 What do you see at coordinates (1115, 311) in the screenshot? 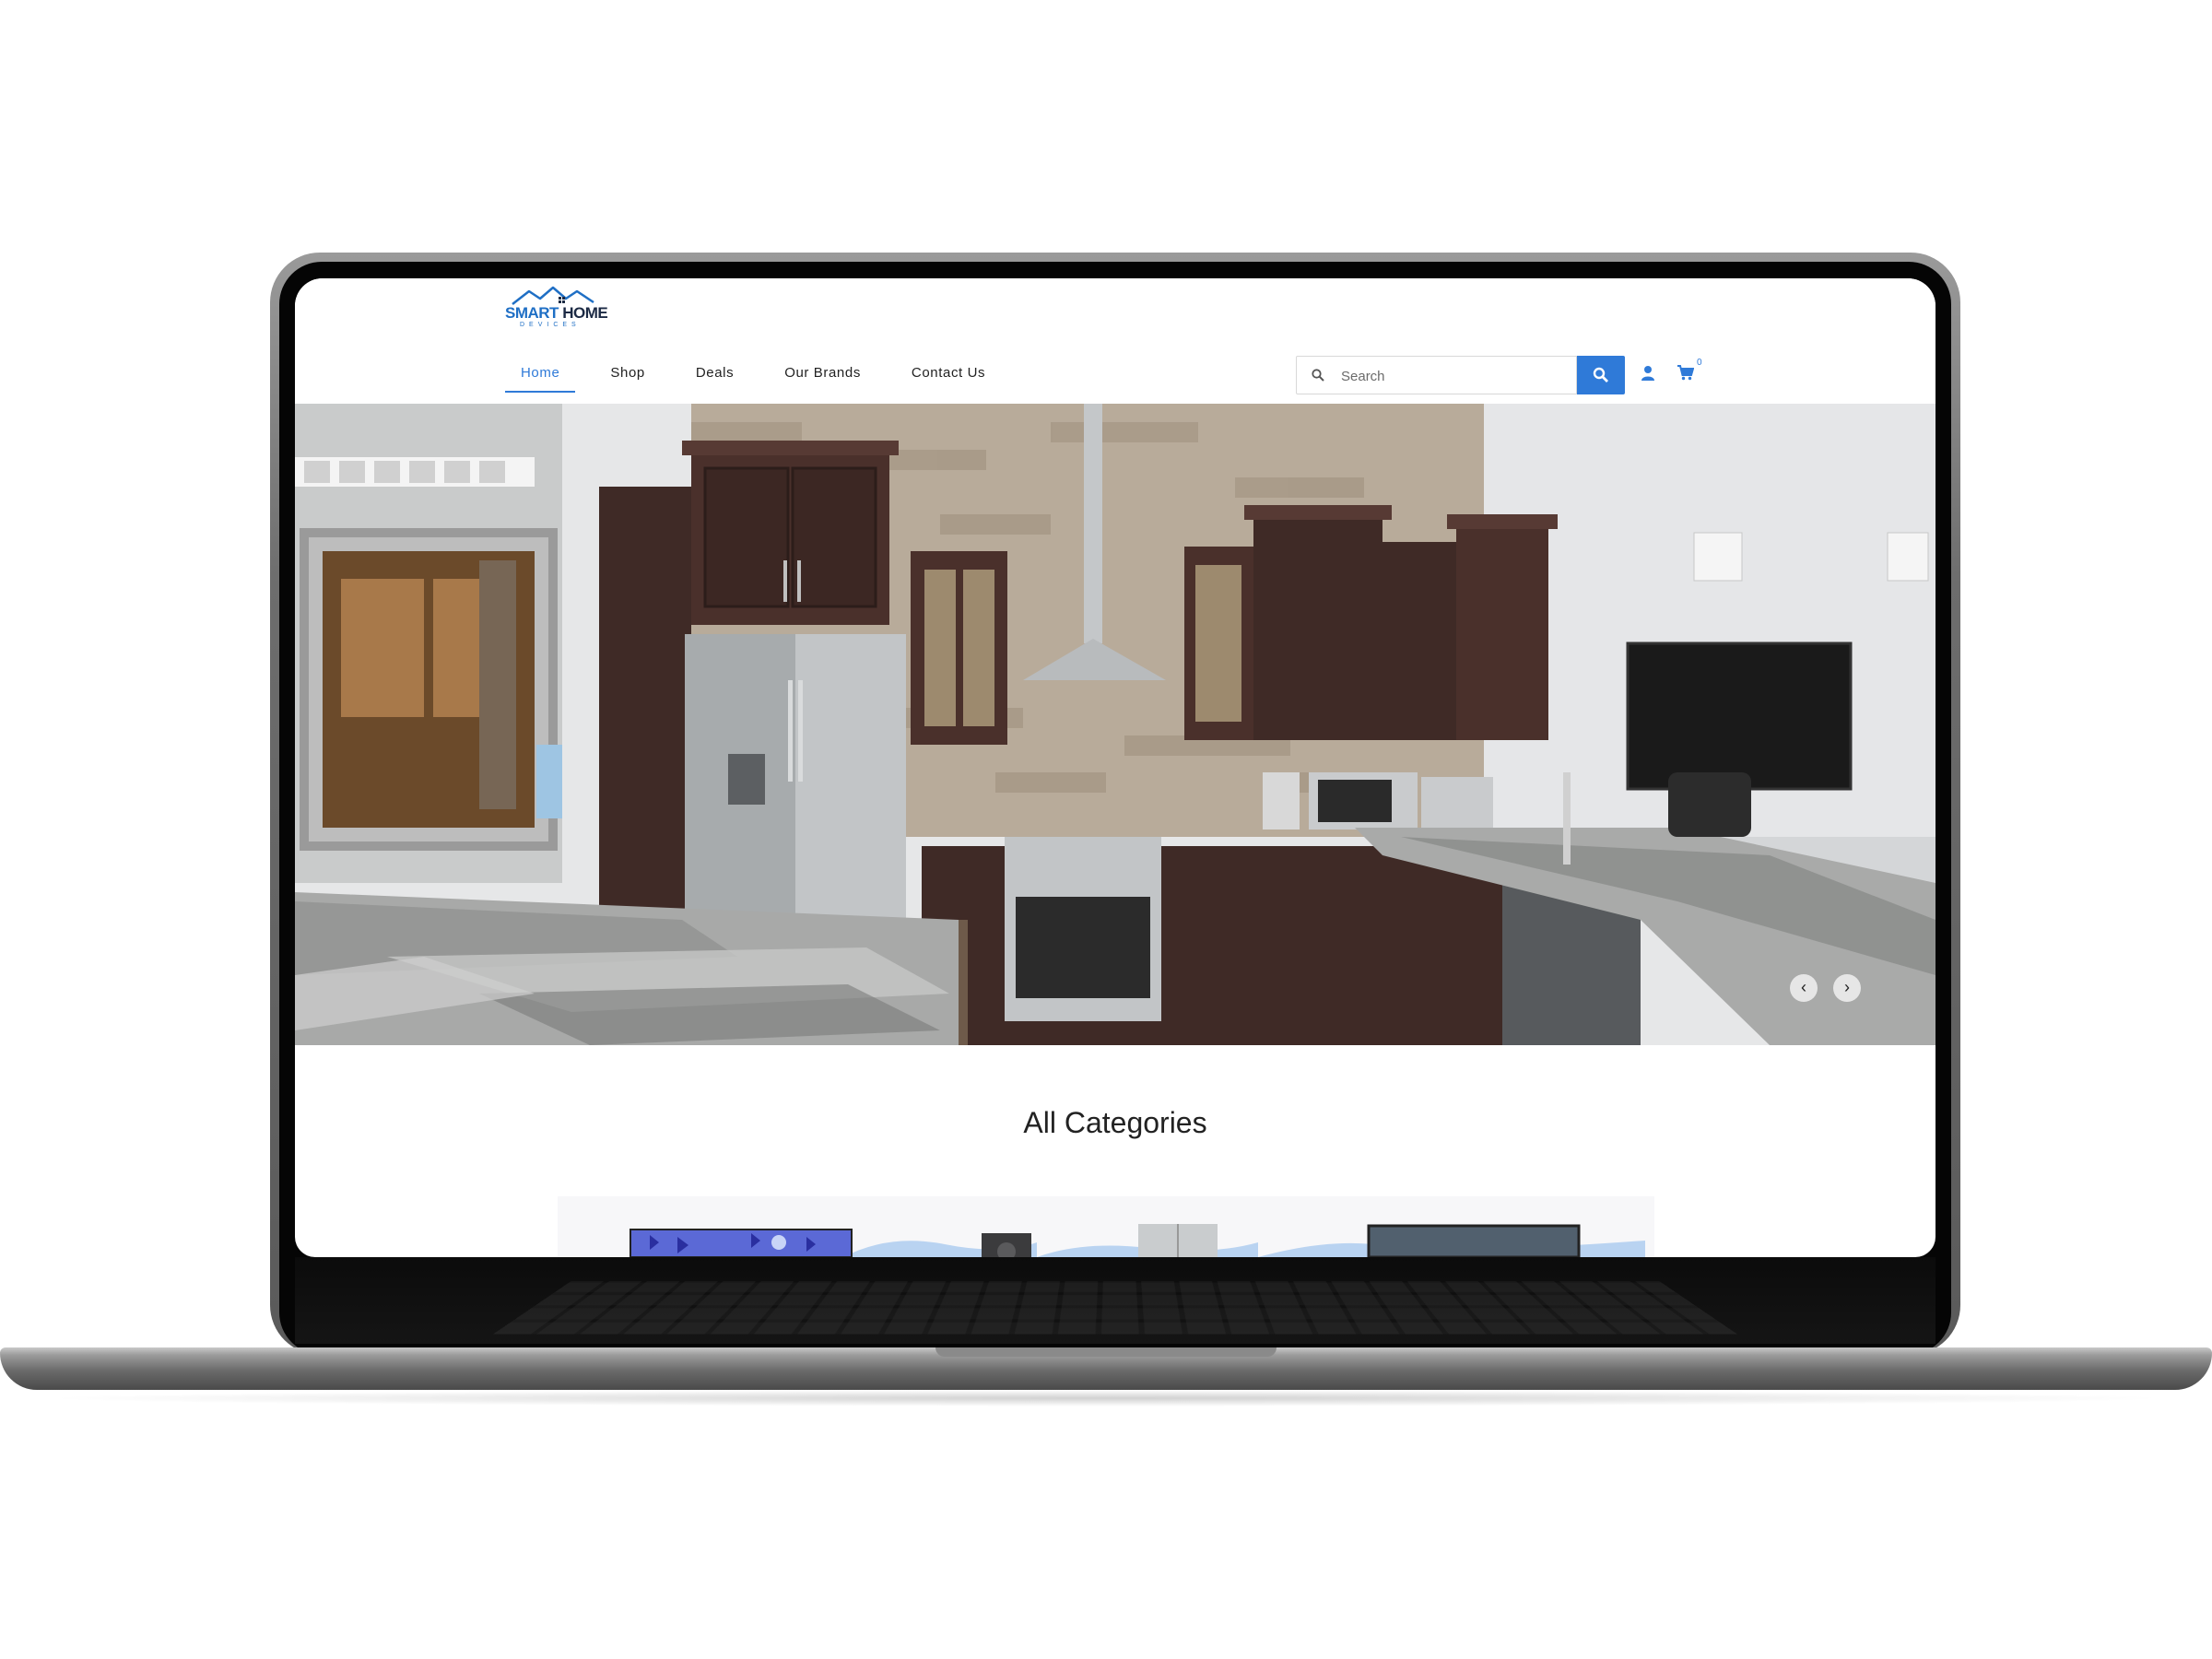
I see `site-header: SMART HOME DEVICES` at bounding box center [1115, 311].